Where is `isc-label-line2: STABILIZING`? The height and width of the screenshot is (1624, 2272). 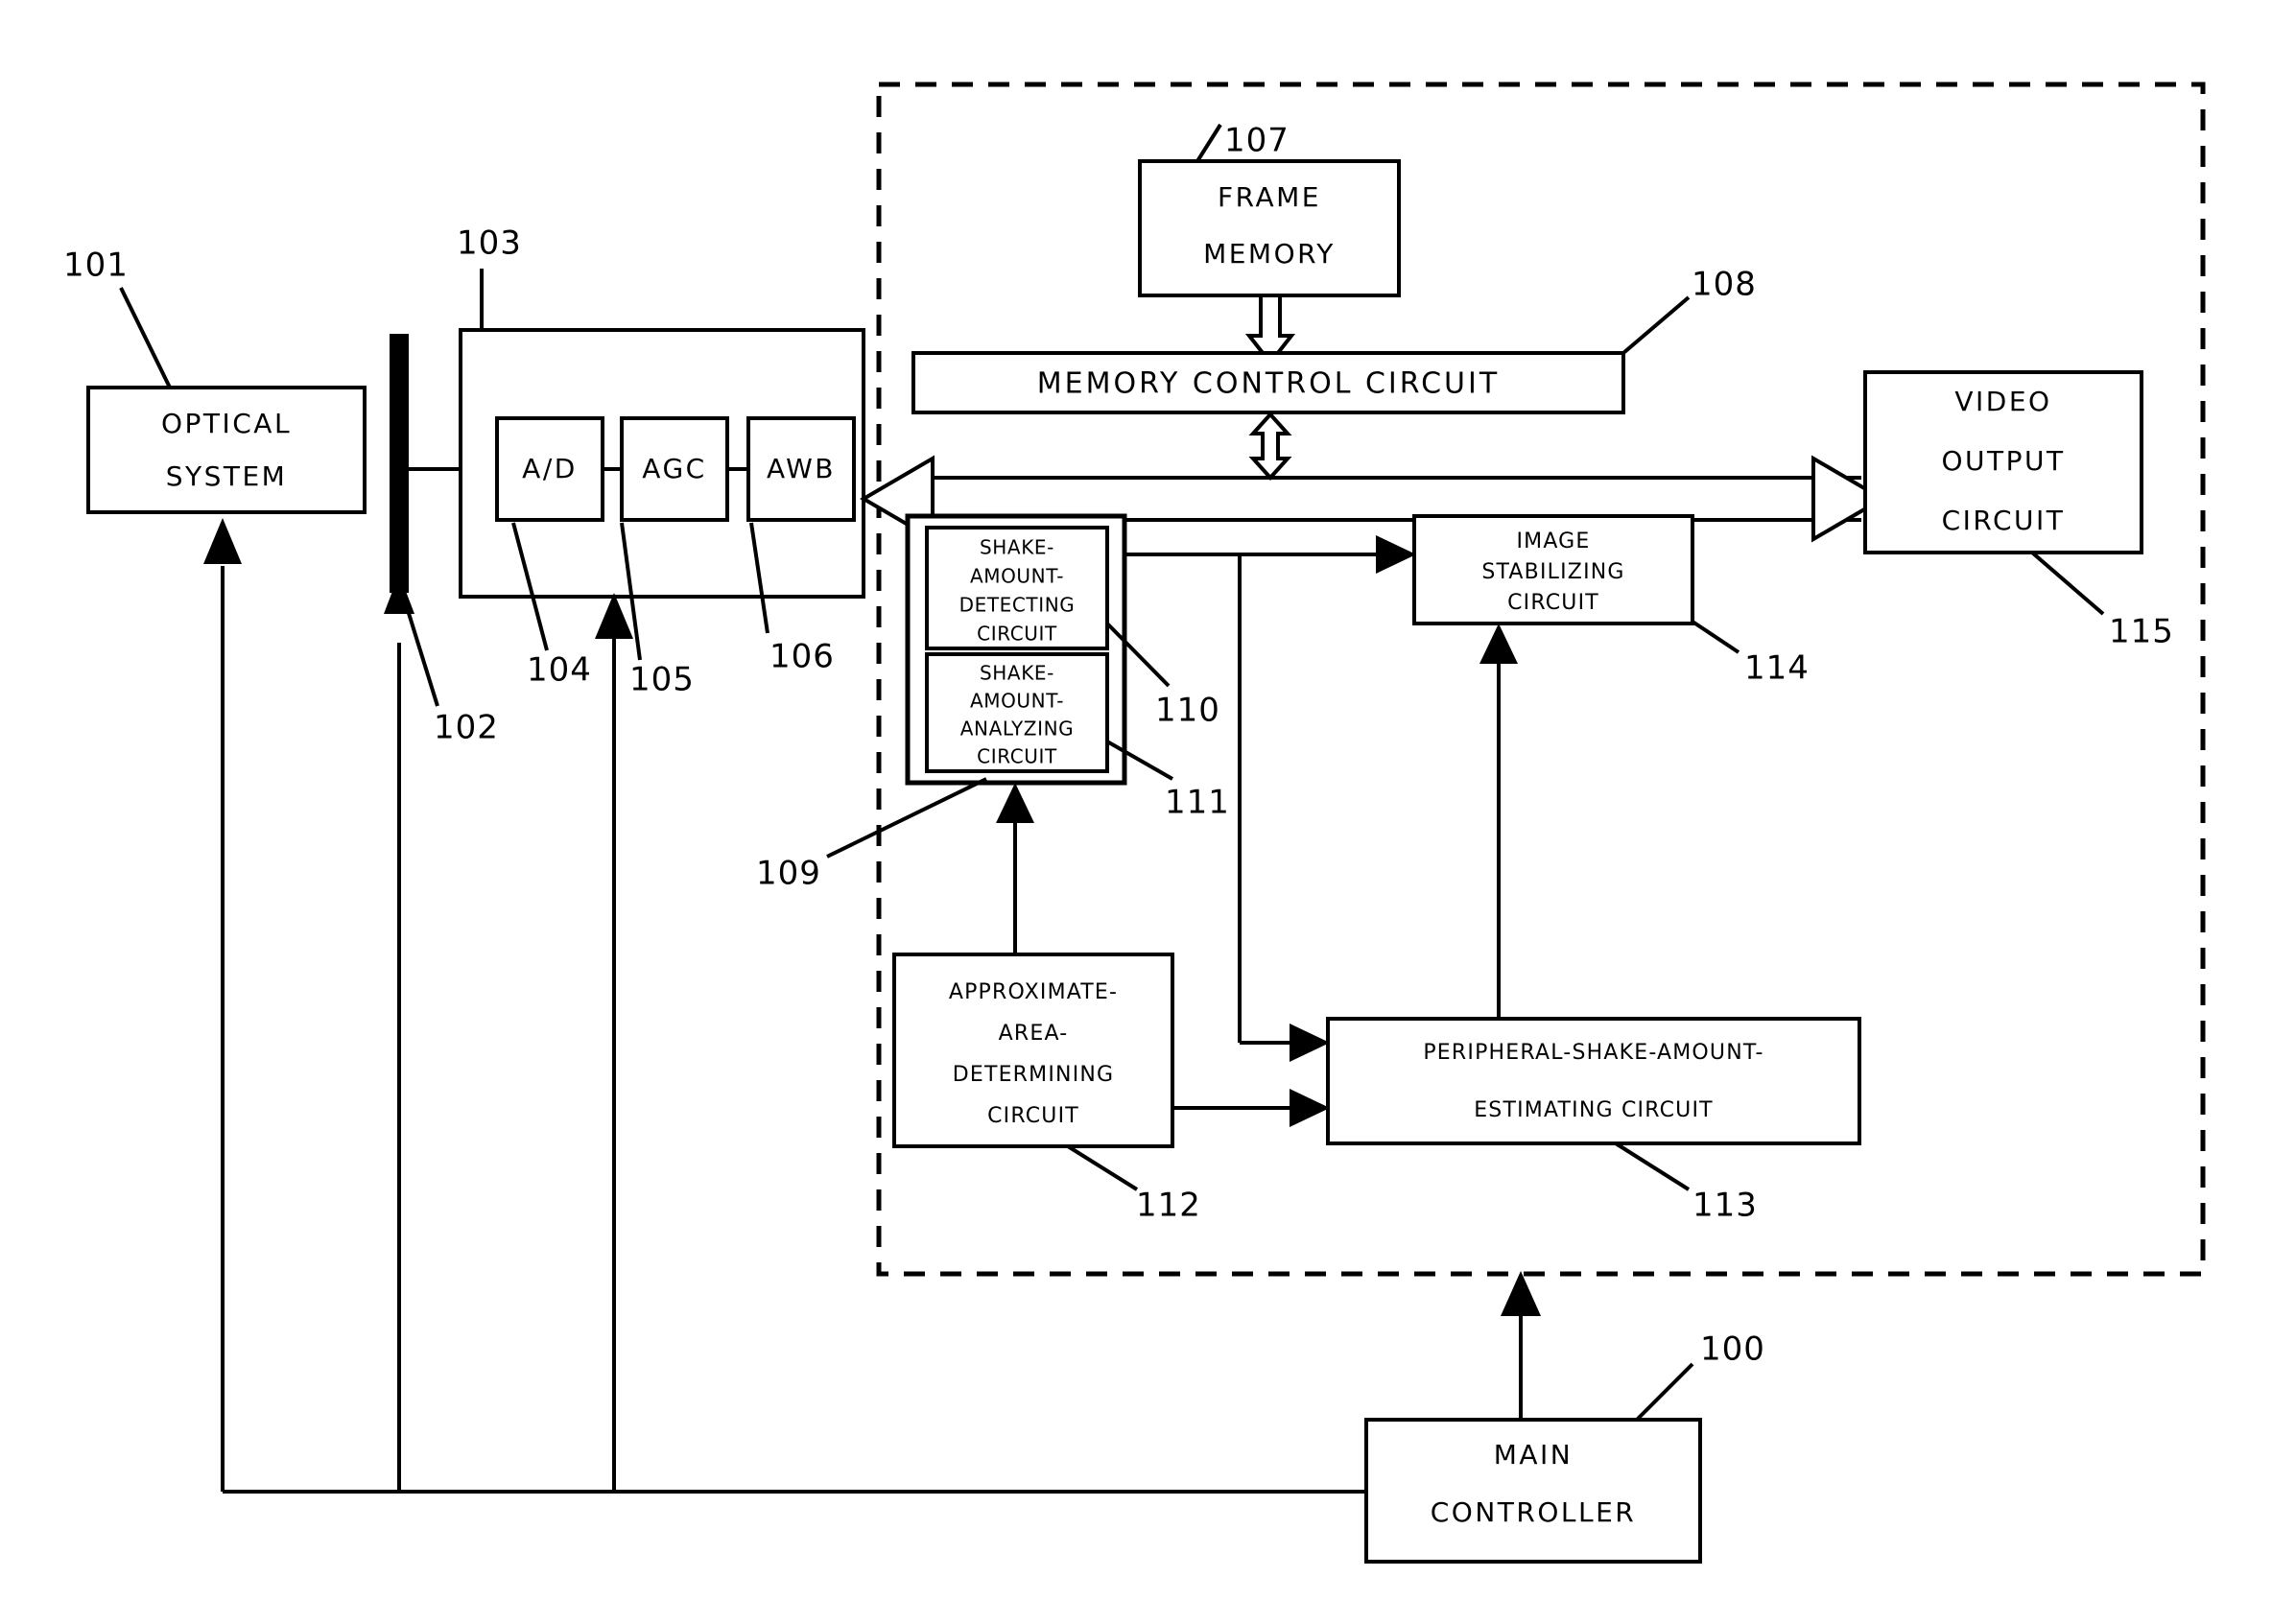
isc-label-line2: STABILIZING is located at coordinates (1552, 572).